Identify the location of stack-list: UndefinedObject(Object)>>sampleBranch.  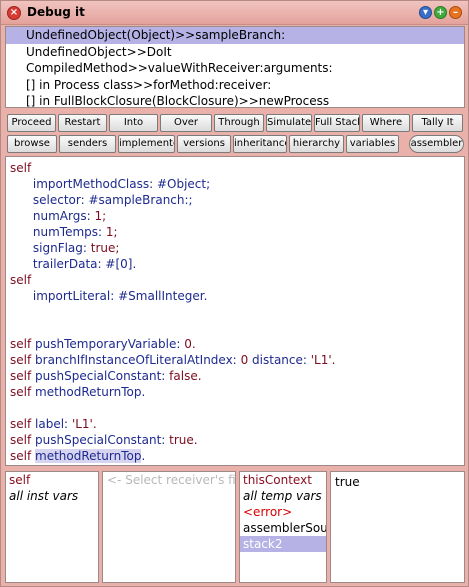
(235, 67).